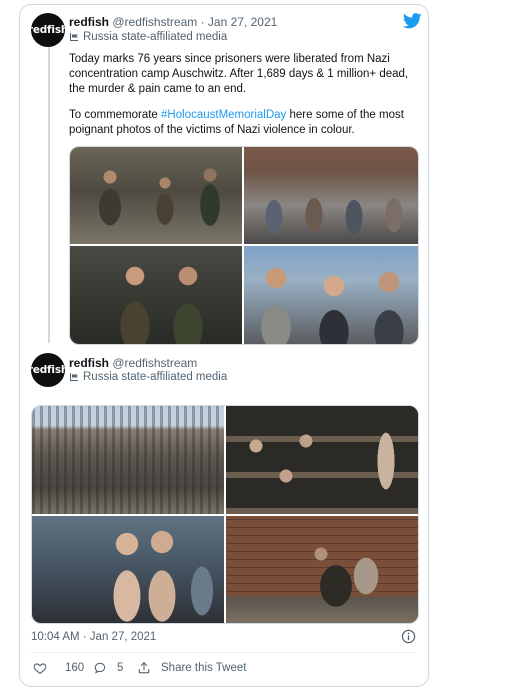 Image resolution: width=526 pixels, height=693 pixels. What do you see at coordinates (223, 115) in the screenshot?
I see `hashtag-link: #HolocaustMemorialDay` at bounding box center [223, 115].